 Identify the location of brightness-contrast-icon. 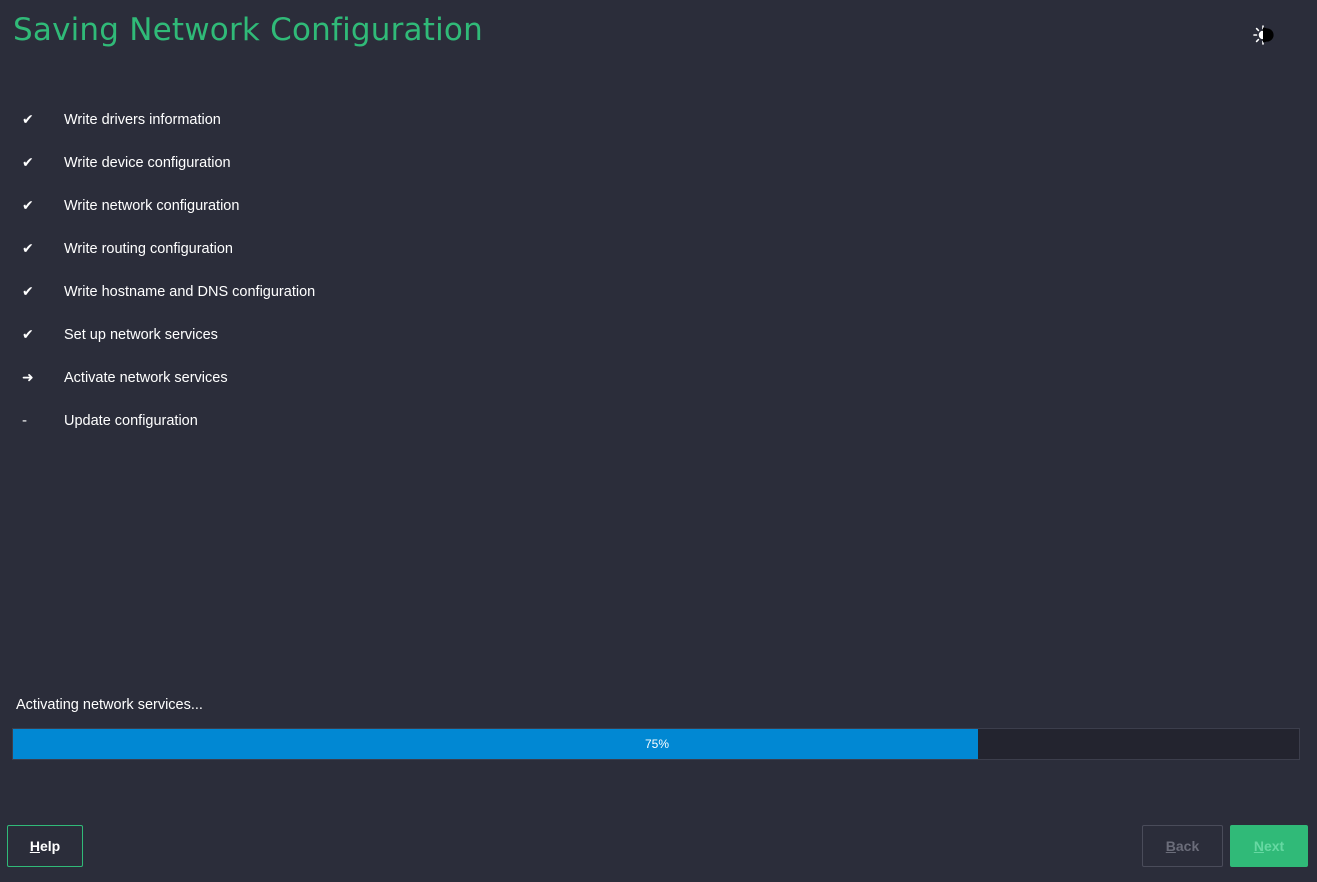
(1263, 35).